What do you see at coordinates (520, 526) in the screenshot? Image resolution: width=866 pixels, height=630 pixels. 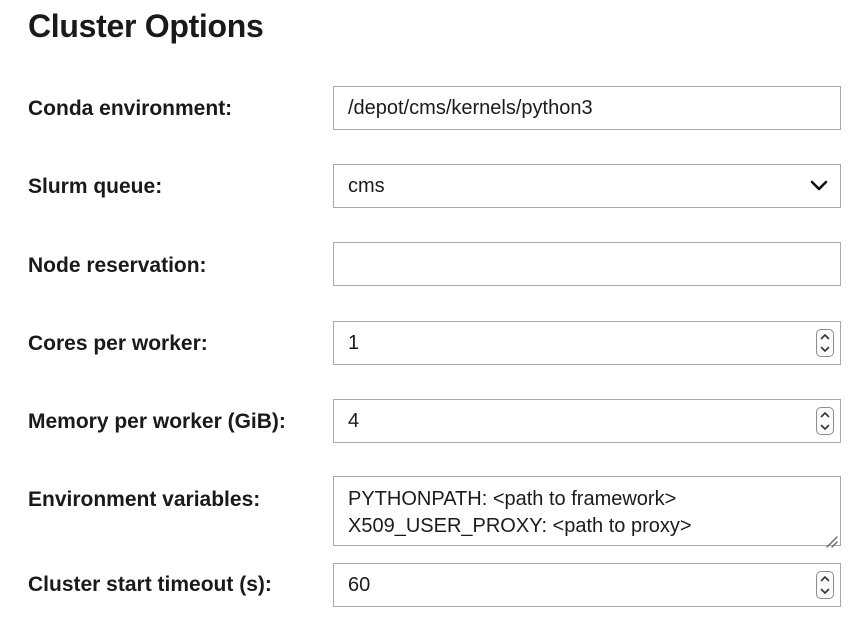 I see `environment-variable-line: X509_USER_PROXY: <path to proxy>` at bounding box center [520, 526].